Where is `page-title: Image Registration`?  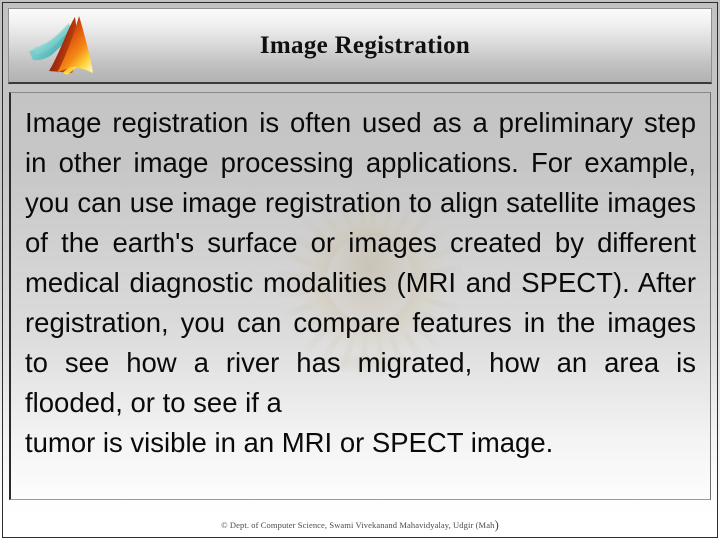 page-title: Image Registration is located at coordinates (365, 45).